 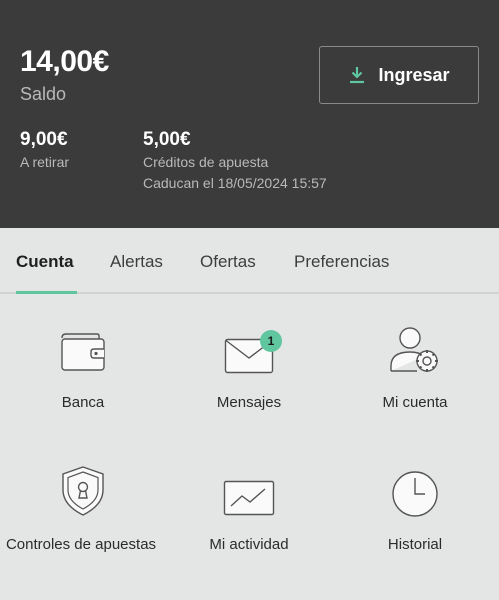 I want to click on tab-preferencias: Preferencias, so click(x=341, y=262).